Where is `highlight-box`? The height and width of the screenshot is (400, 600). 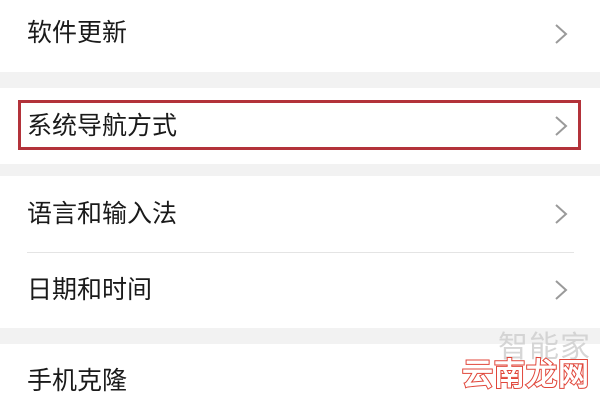 highlight-box is located at coordinates (299, 125).